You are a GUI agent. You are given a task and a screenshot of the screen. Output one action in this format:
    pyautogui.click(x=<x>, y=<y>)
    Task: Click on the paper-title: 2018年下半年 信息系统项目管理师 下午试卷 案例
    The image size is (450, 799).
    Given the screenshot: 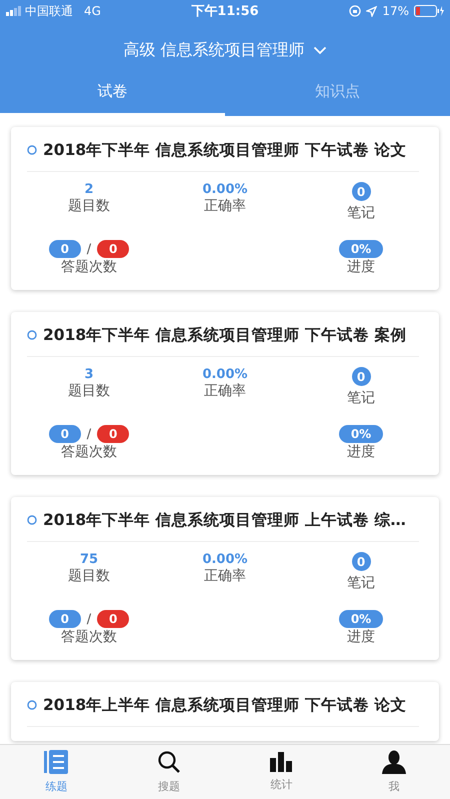 What is the action you would take?
    pyautogui.click(x=224, y=335)
    